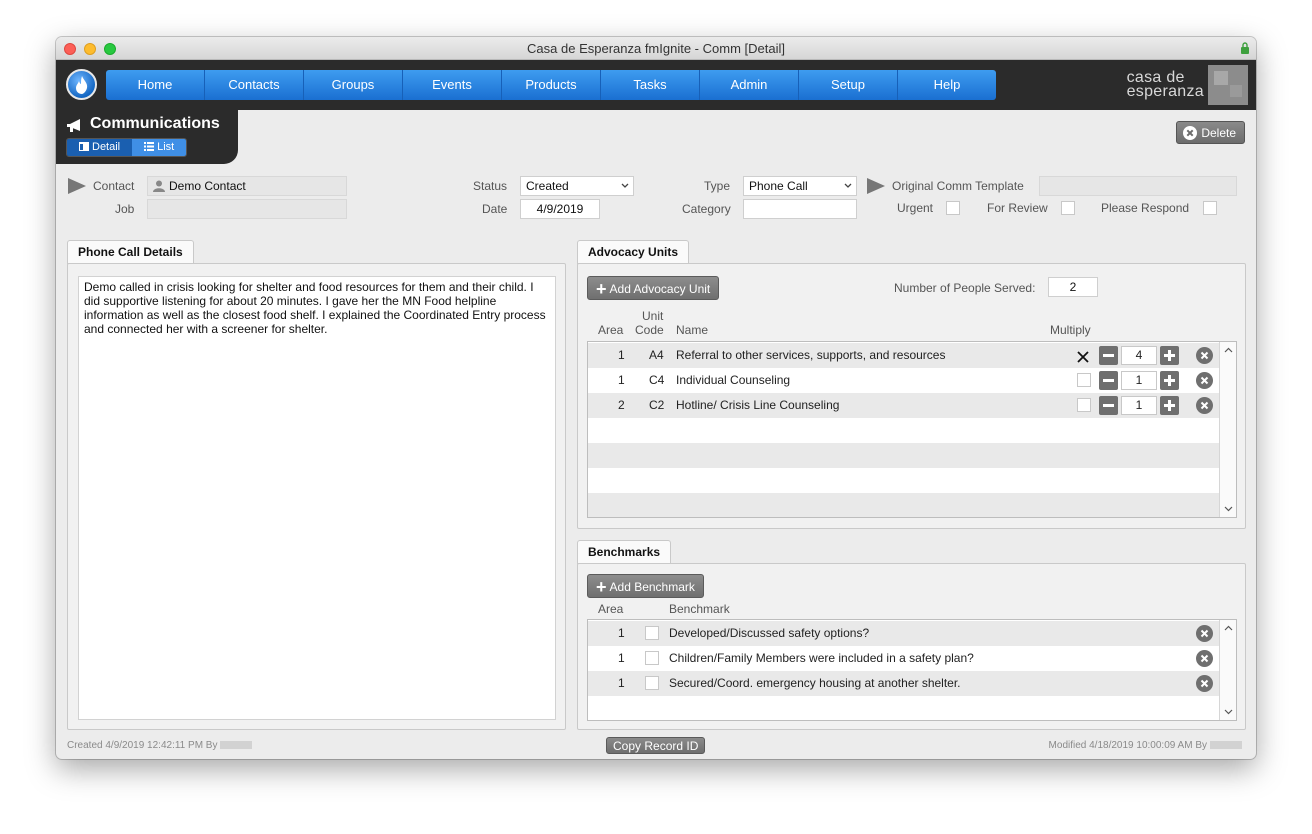  I want to click on created-info: Created 4/9/2019 12:42:11 PM By, so click(160, 745).